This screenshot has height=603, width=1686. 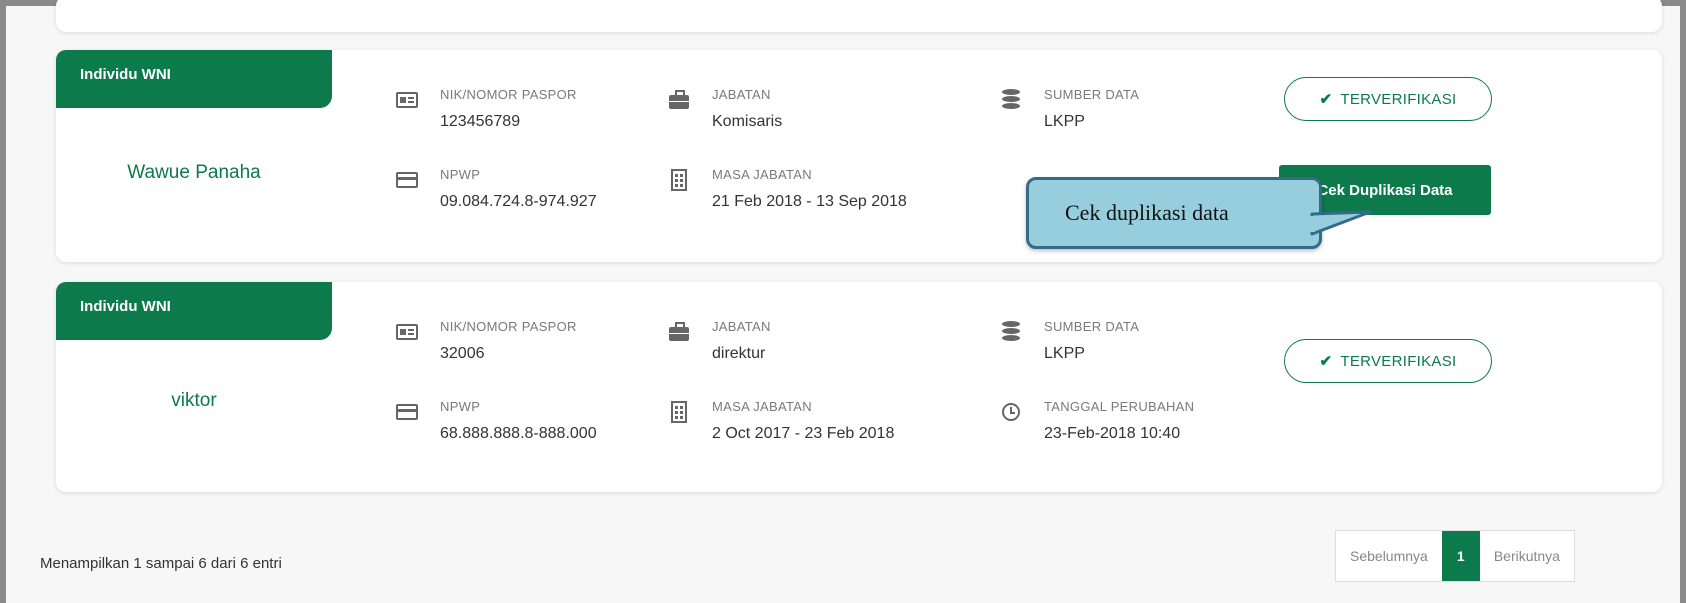 What do you see at coordinates (194, 172) in the screenshot?
I see `person-name: Wawue Panaha` at bounding box center [194, 172].